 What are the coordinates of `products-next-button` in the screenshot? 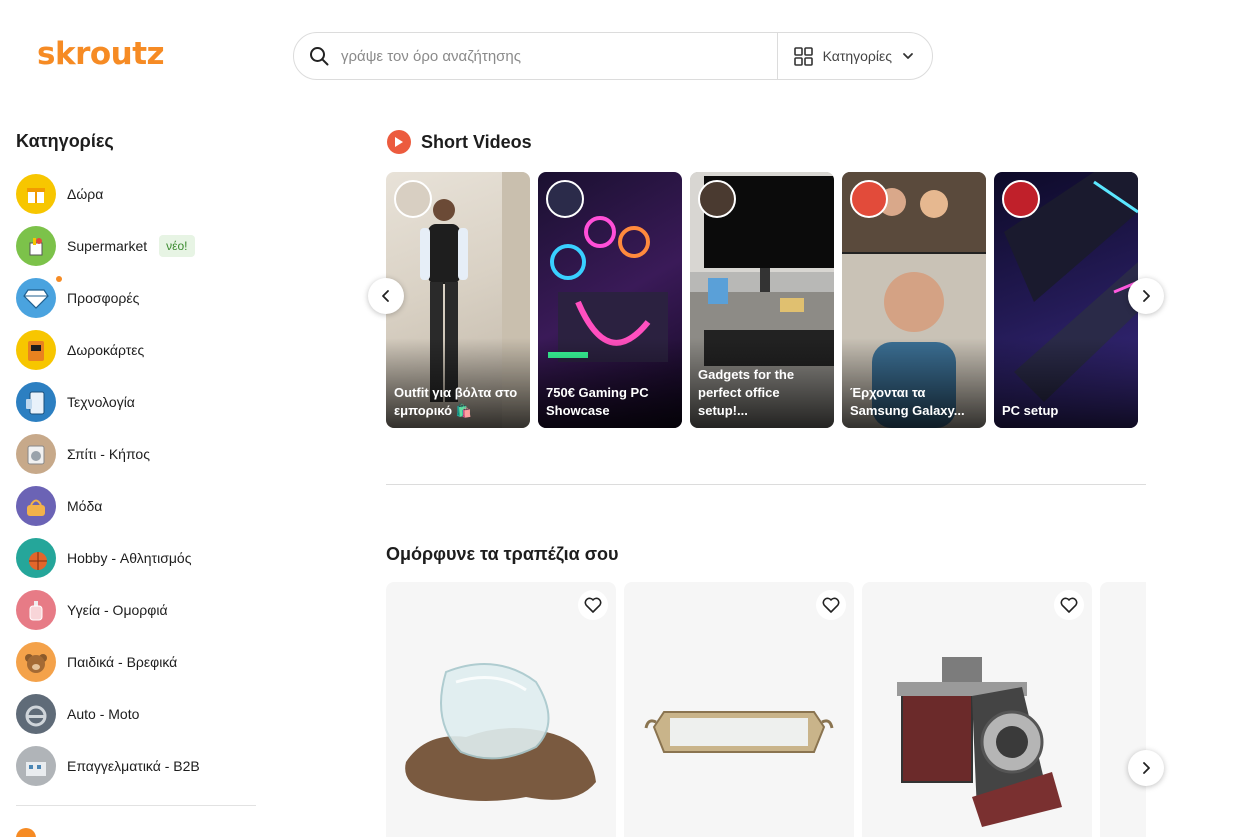 It's located at (1146, 768).